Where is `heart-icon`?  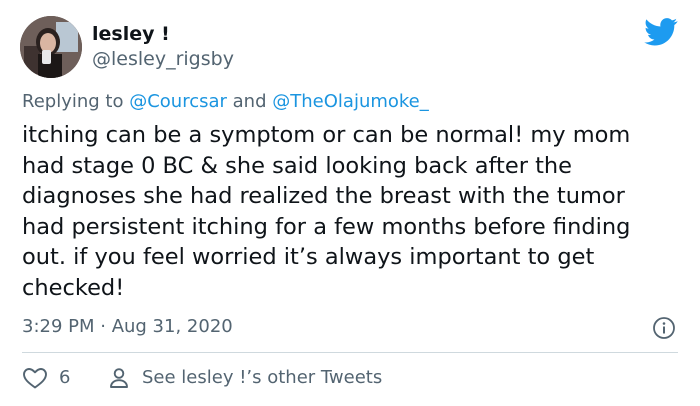
heart-icon is located at coordinates (35, 378).